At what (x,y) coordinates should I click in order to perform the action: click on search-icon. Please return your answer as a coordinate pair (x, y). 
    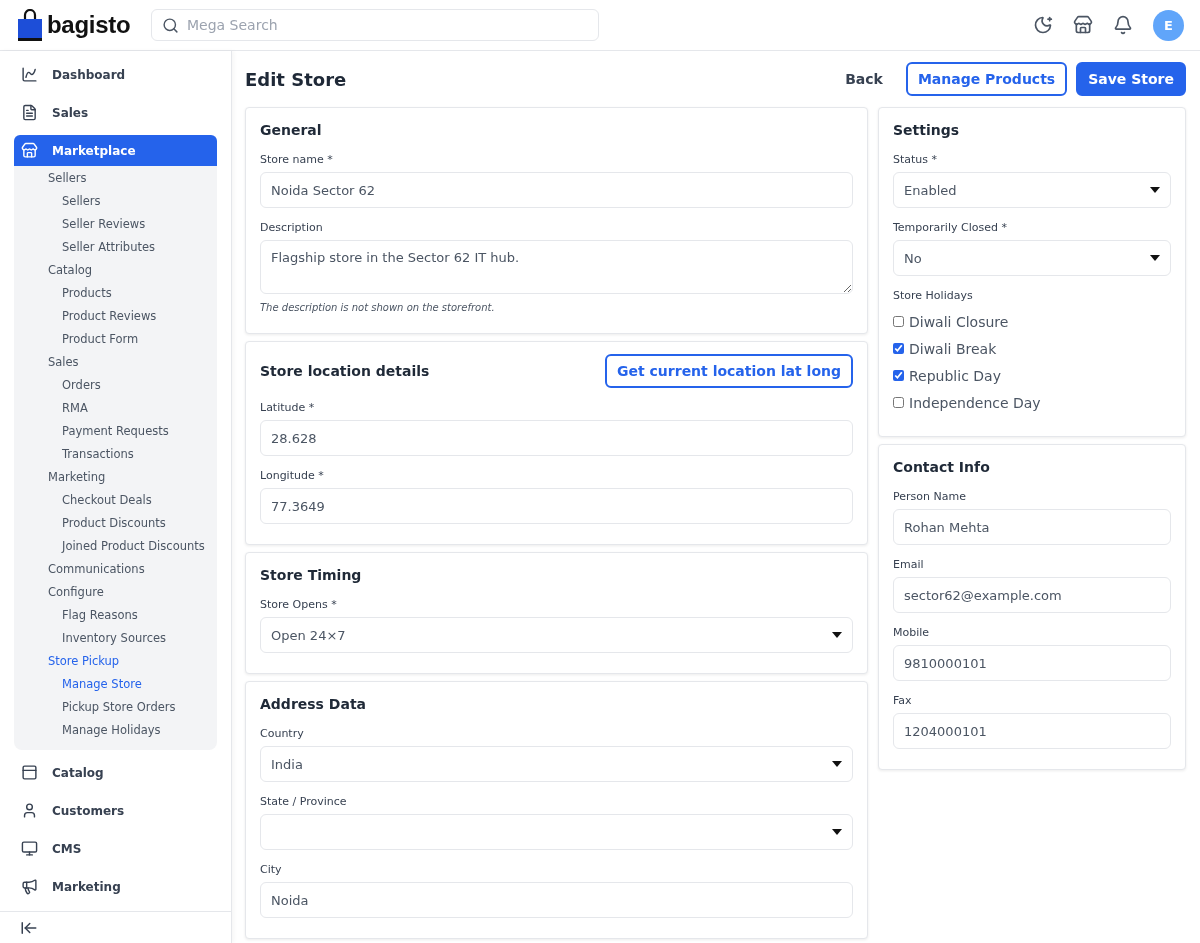
    Looking at the image, I should click on (170, 25).